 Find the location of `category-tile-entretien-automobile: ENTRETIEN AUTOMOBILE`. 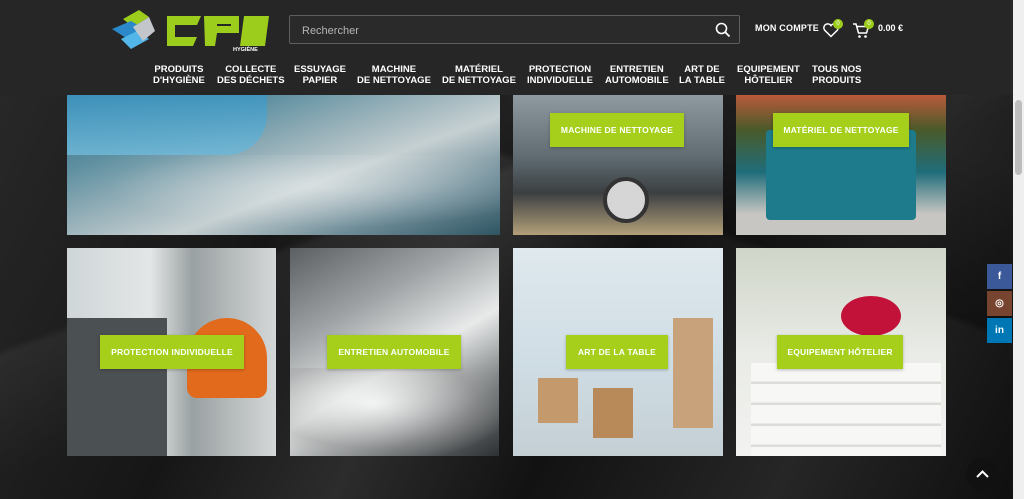

category-tile-entretien-automobile: ENTRETIEN AUTOMOBILE is located at coordinates (394, 352).